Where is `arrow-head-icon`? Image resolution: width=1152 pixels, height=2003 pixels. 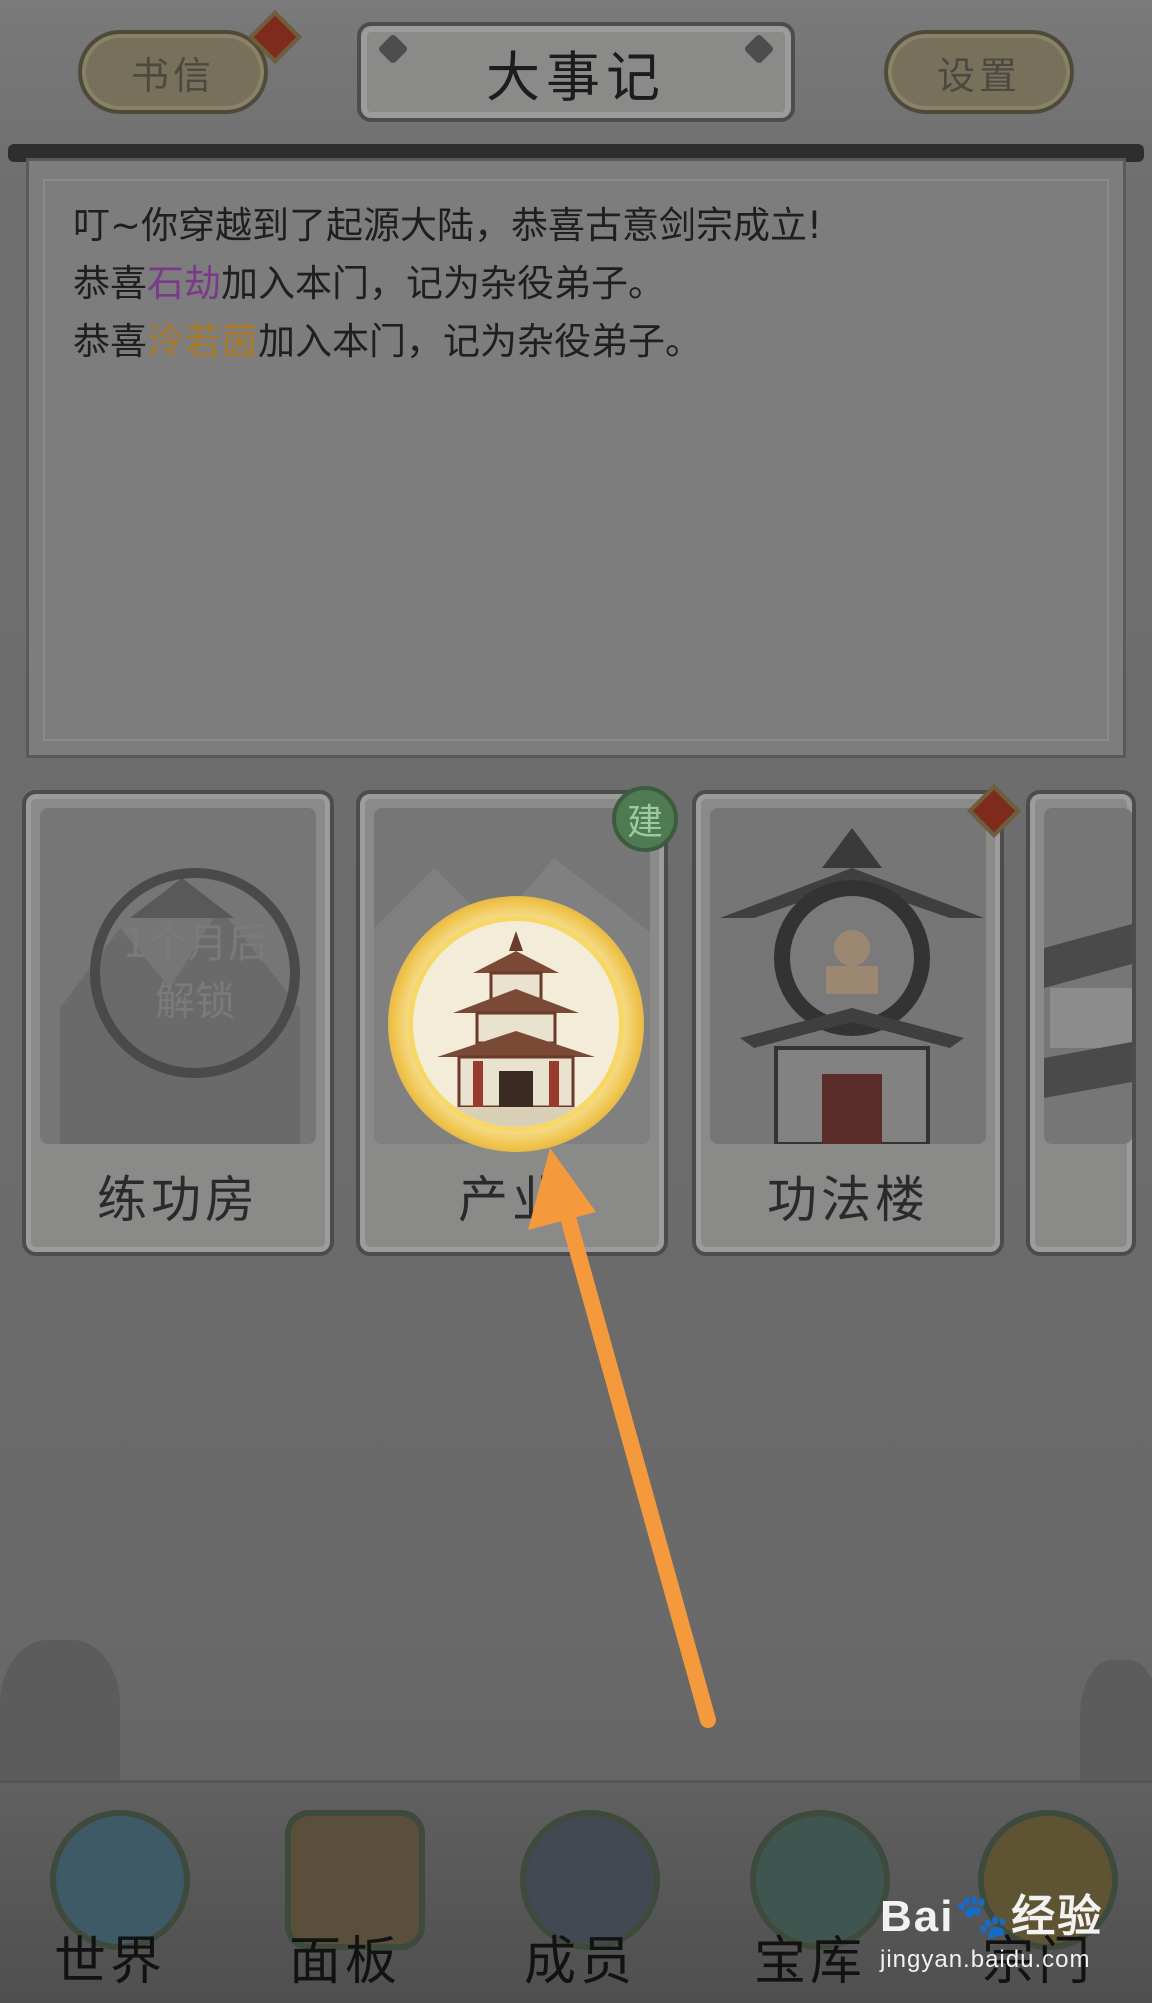
arrow-head-icon is located at coordinates (562, 1189).